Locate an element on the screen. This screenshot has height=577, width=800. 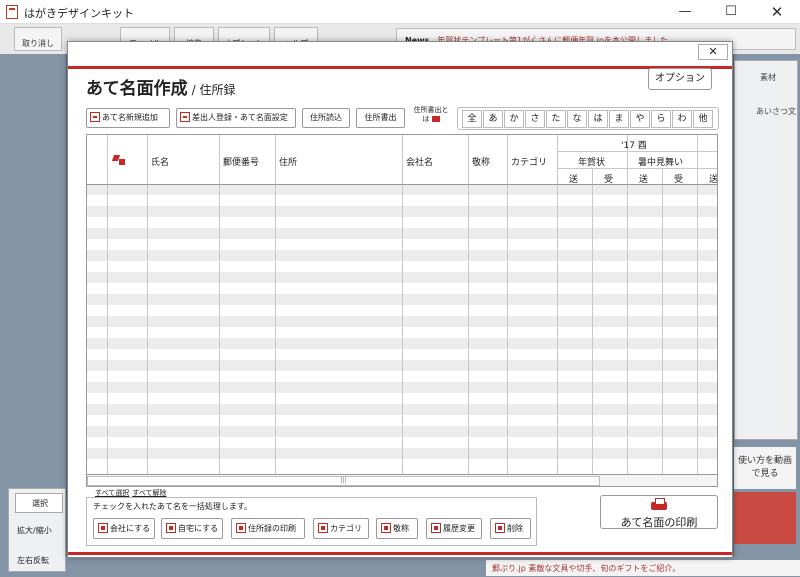
kana-filter-na: な is located at coordinates (577, 119).